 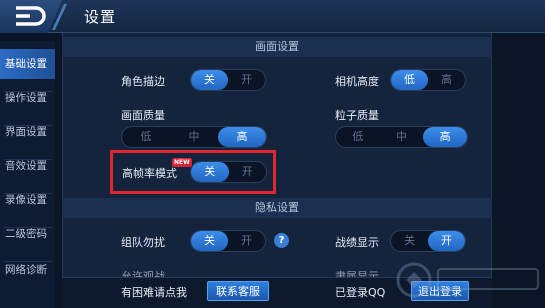 I want to click on watermark-logo, so click(x=467, y=280).